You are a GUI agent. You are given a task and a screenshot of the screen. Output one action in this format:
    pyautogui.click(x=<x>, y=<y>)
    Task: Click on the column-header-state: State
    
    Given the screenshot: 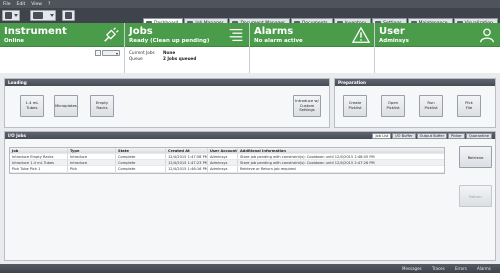 What is the action you would take?
    pyautogui.click(x=141, y=150)
    